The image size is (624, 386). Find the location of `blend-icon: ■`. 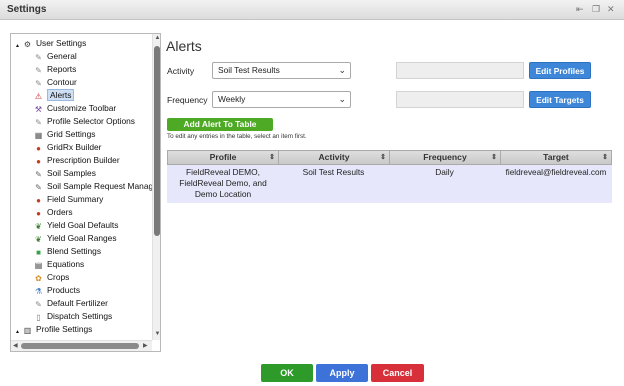

blend-icon: ■ is located at coordinates (38, 252).